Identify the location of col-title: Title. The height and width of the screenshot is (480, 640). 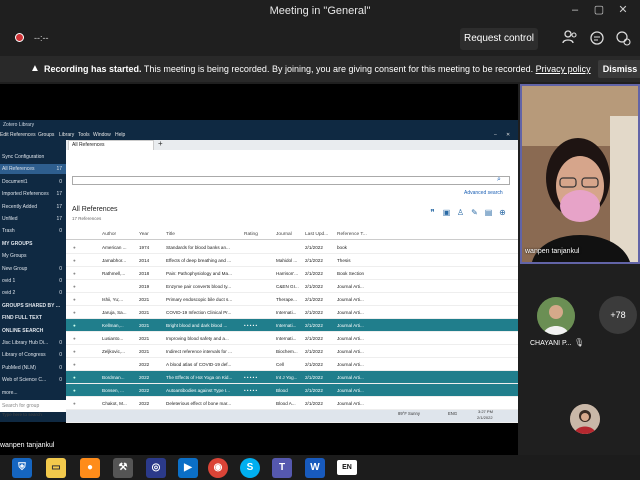
(170, 235).